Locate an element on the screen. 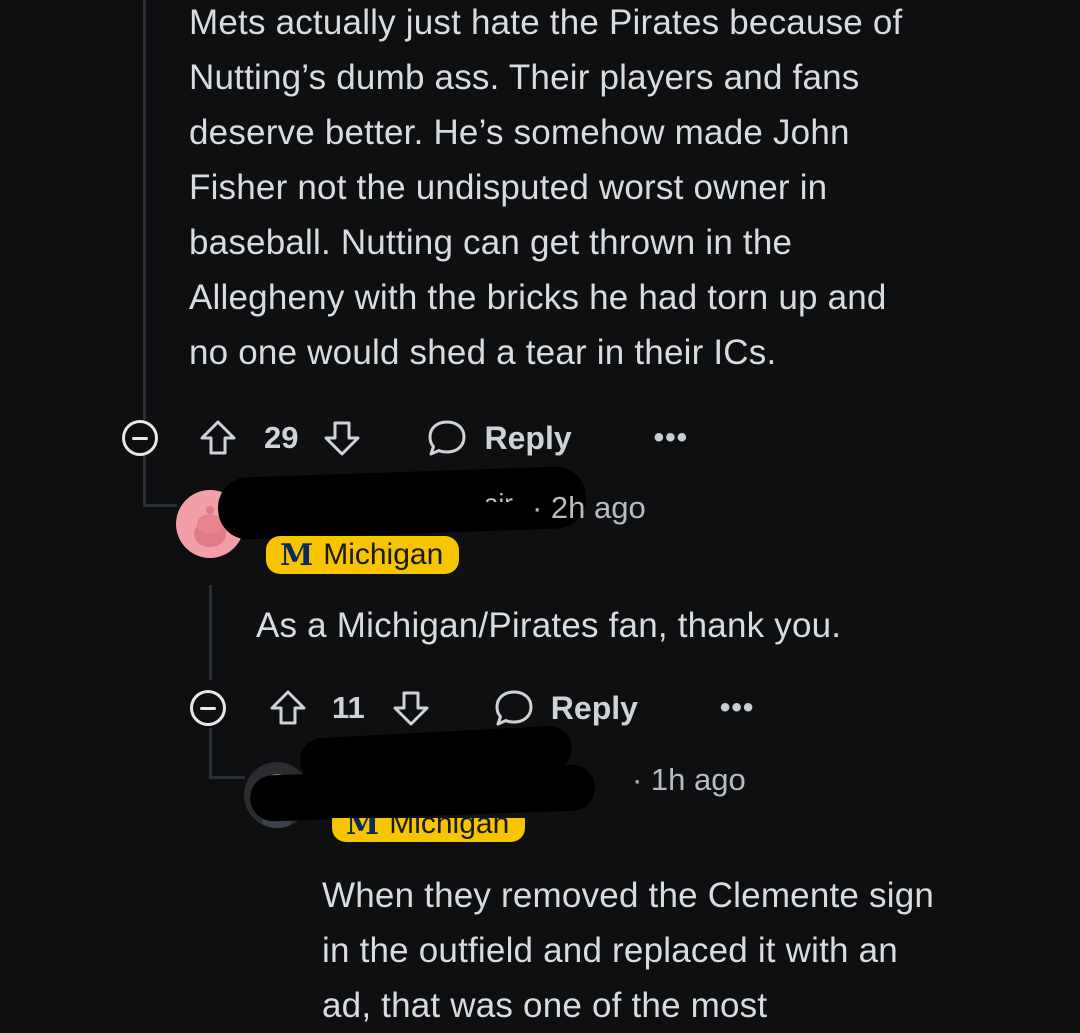  thread-line-level2 is located at coordinates (210, 632).